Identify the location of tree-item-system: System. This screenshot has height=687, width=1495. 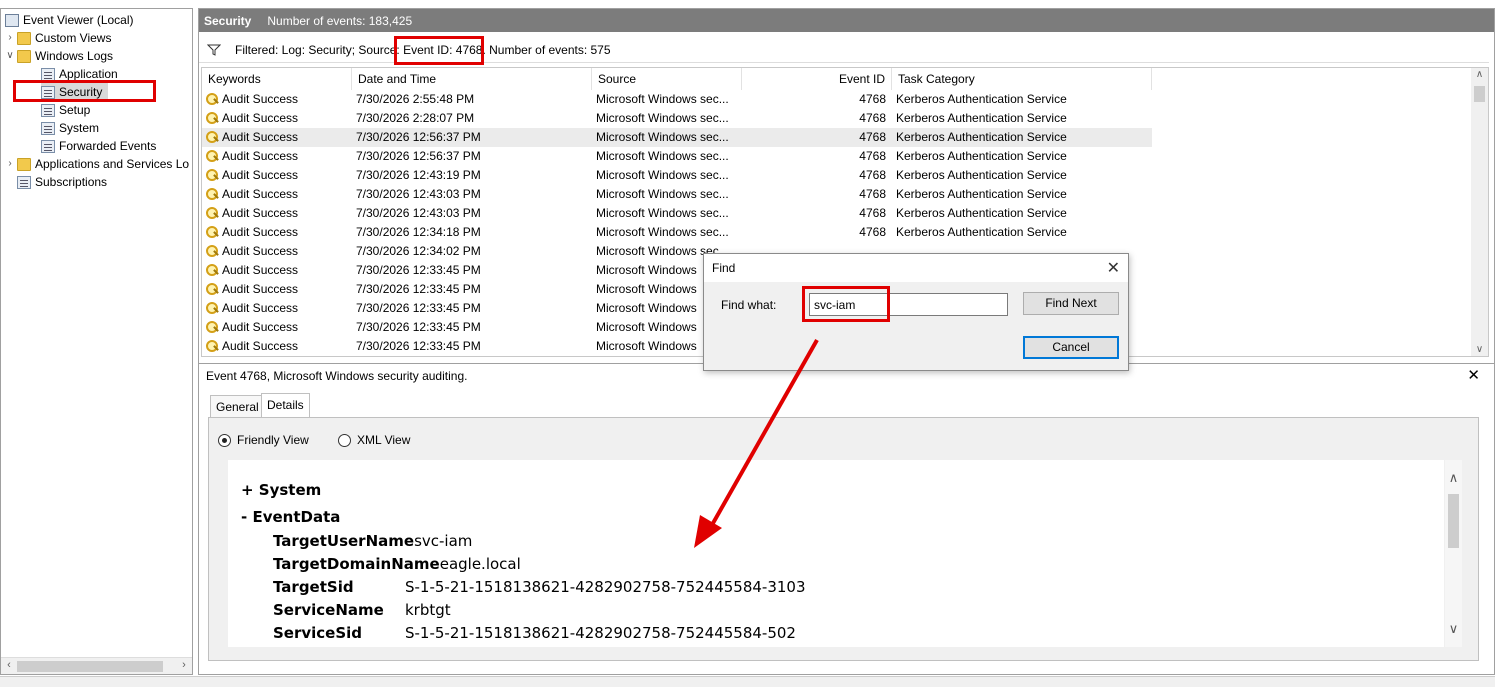
(70, 128).